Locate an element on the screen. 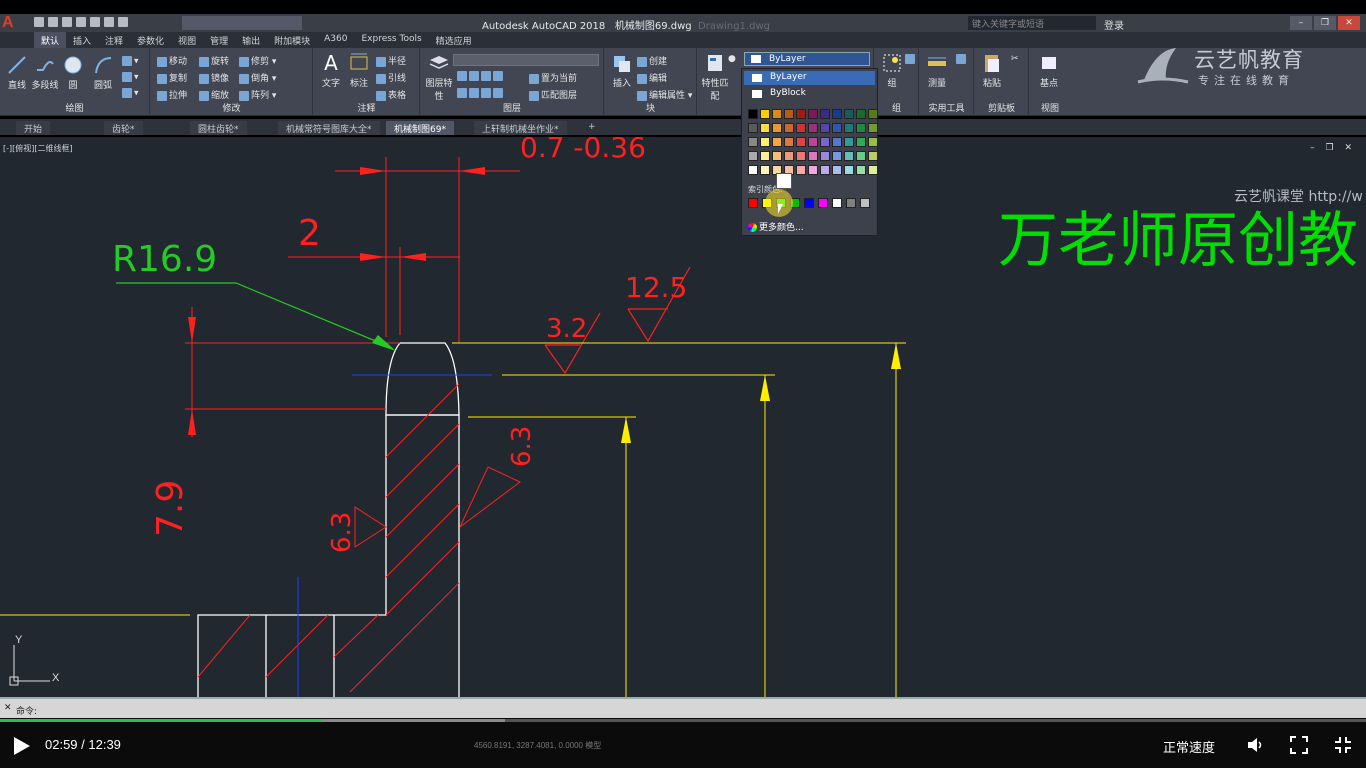 The width and height of the screenshot is (1366, 768). saveas-icon is located at coordinates (81, 22).